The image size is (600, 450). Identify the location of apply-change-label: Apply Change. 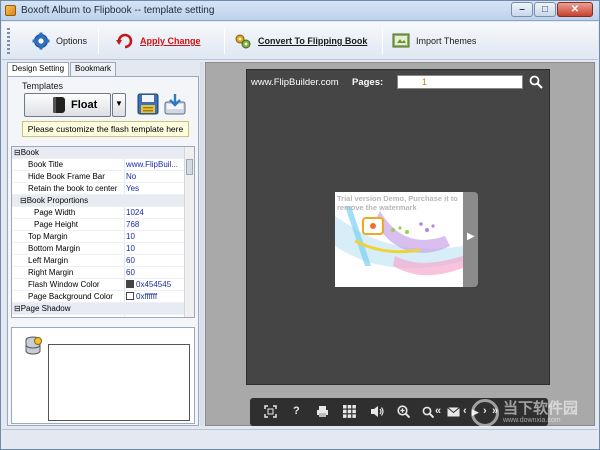
(170, 41).